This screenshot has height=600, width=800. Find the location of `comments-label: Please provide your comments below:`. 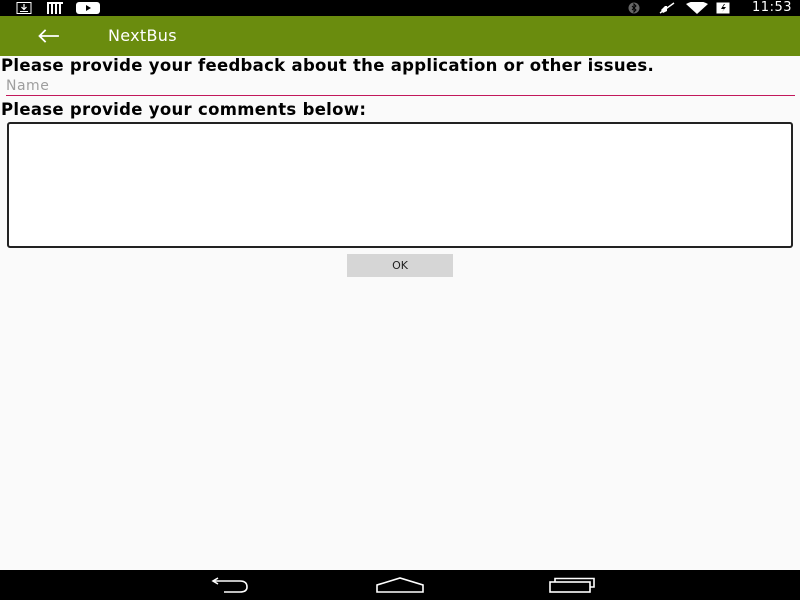

comments-label: Please provide your comments below: is located at coordinates (184, 109).